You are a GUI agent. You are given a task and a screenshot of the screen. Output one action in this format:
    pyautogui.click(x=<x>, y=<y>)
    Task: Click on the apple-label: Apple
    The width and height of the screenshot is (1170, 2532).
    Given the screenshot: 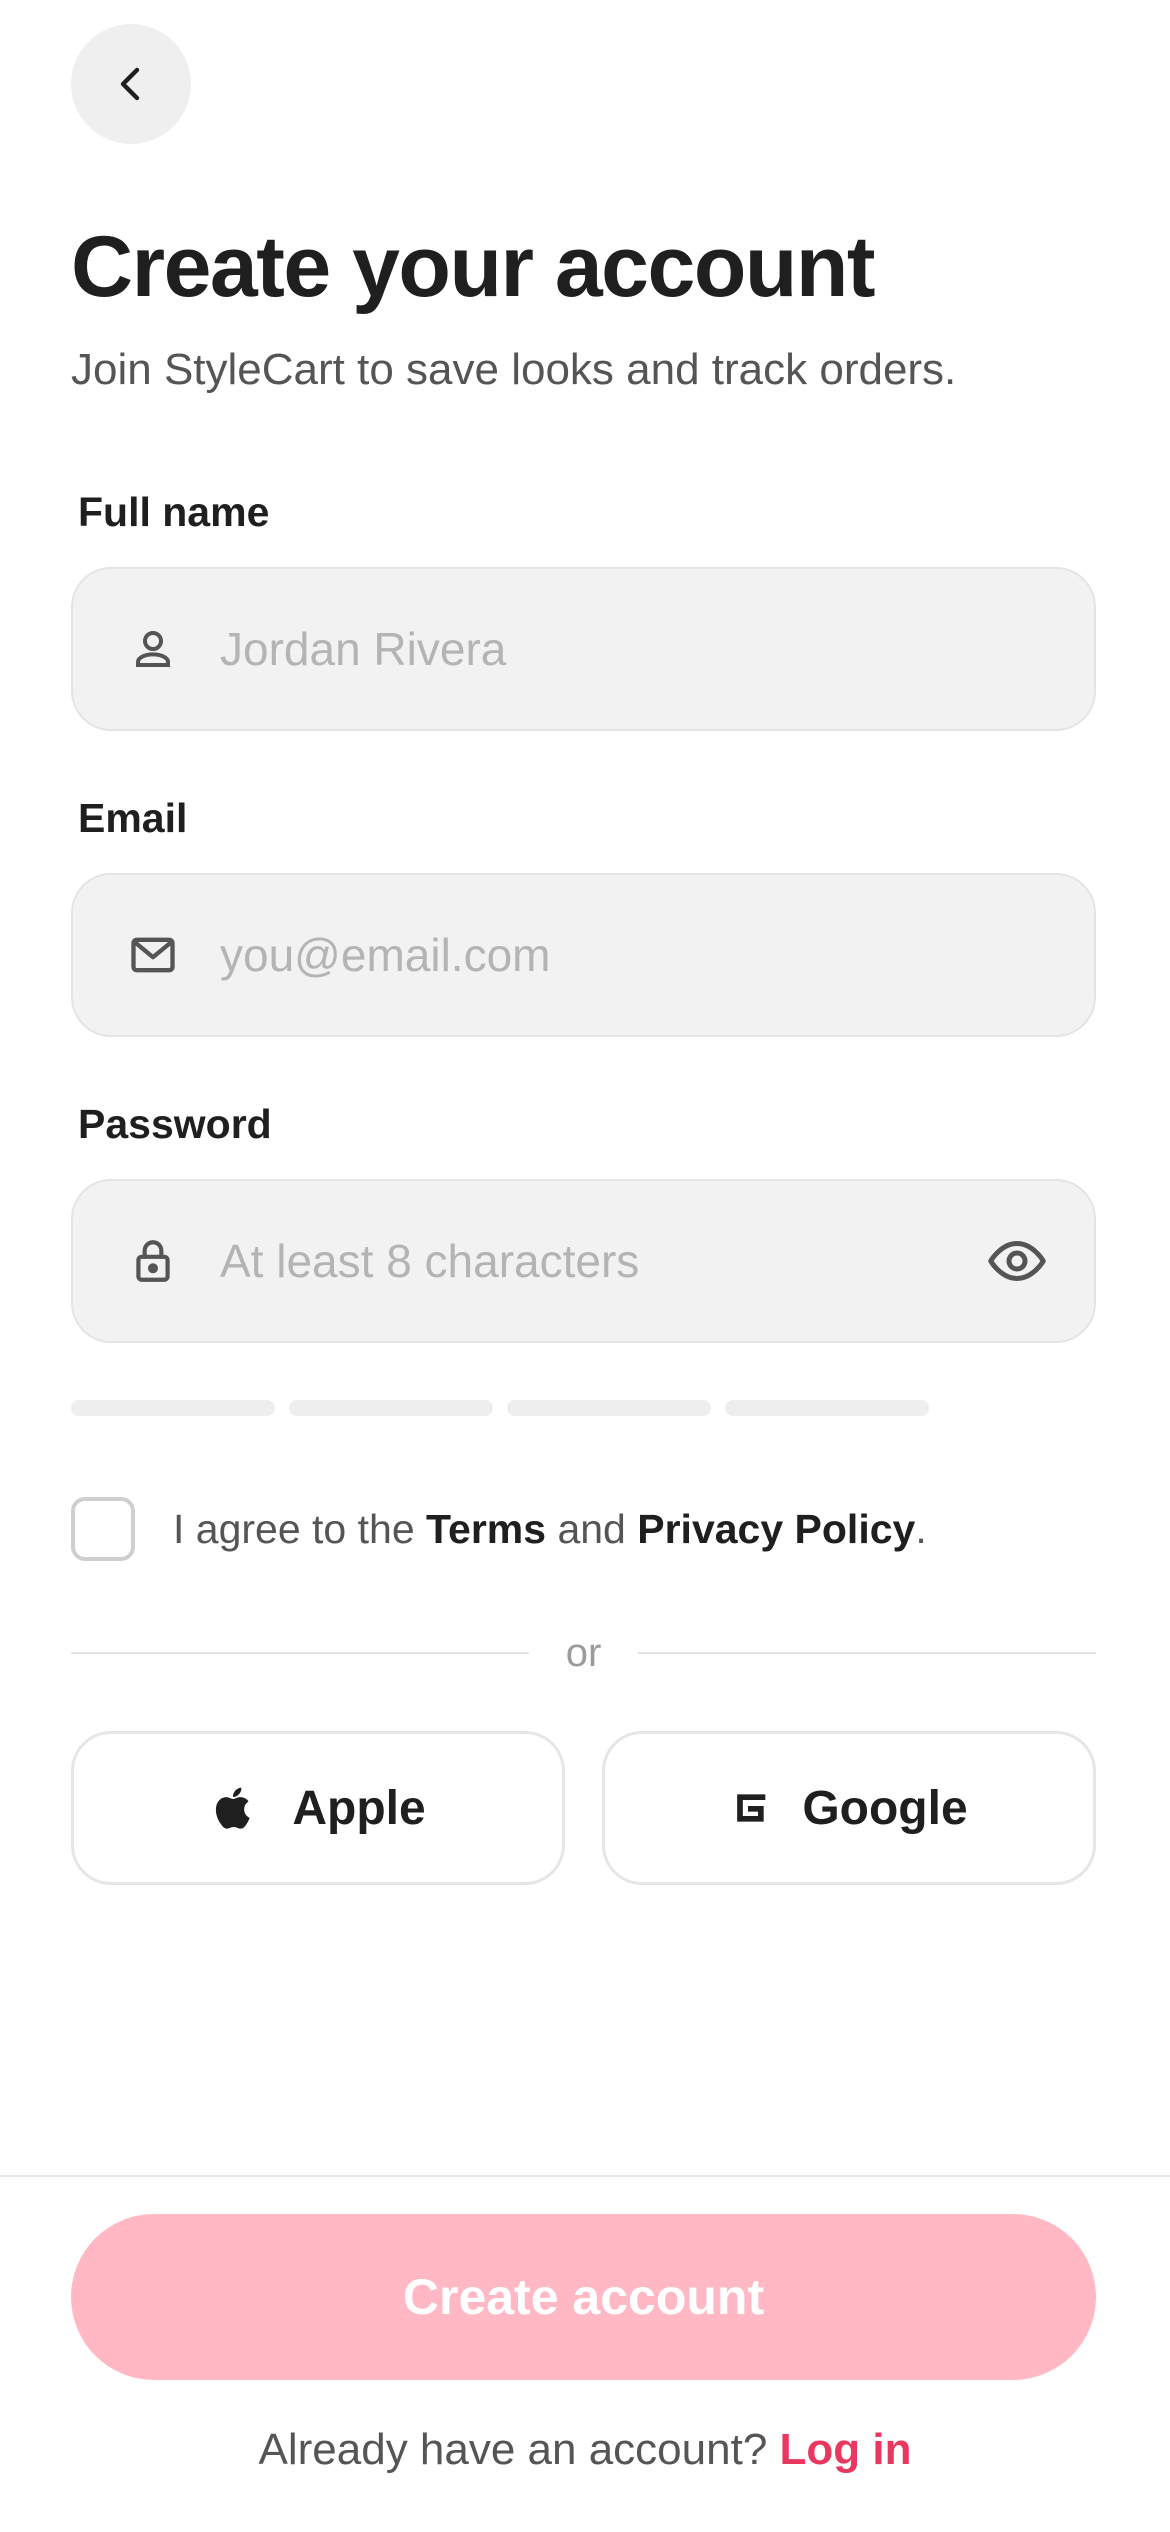 What is the action you would take?
    pyautogui.click(x=359, y=1808)
    